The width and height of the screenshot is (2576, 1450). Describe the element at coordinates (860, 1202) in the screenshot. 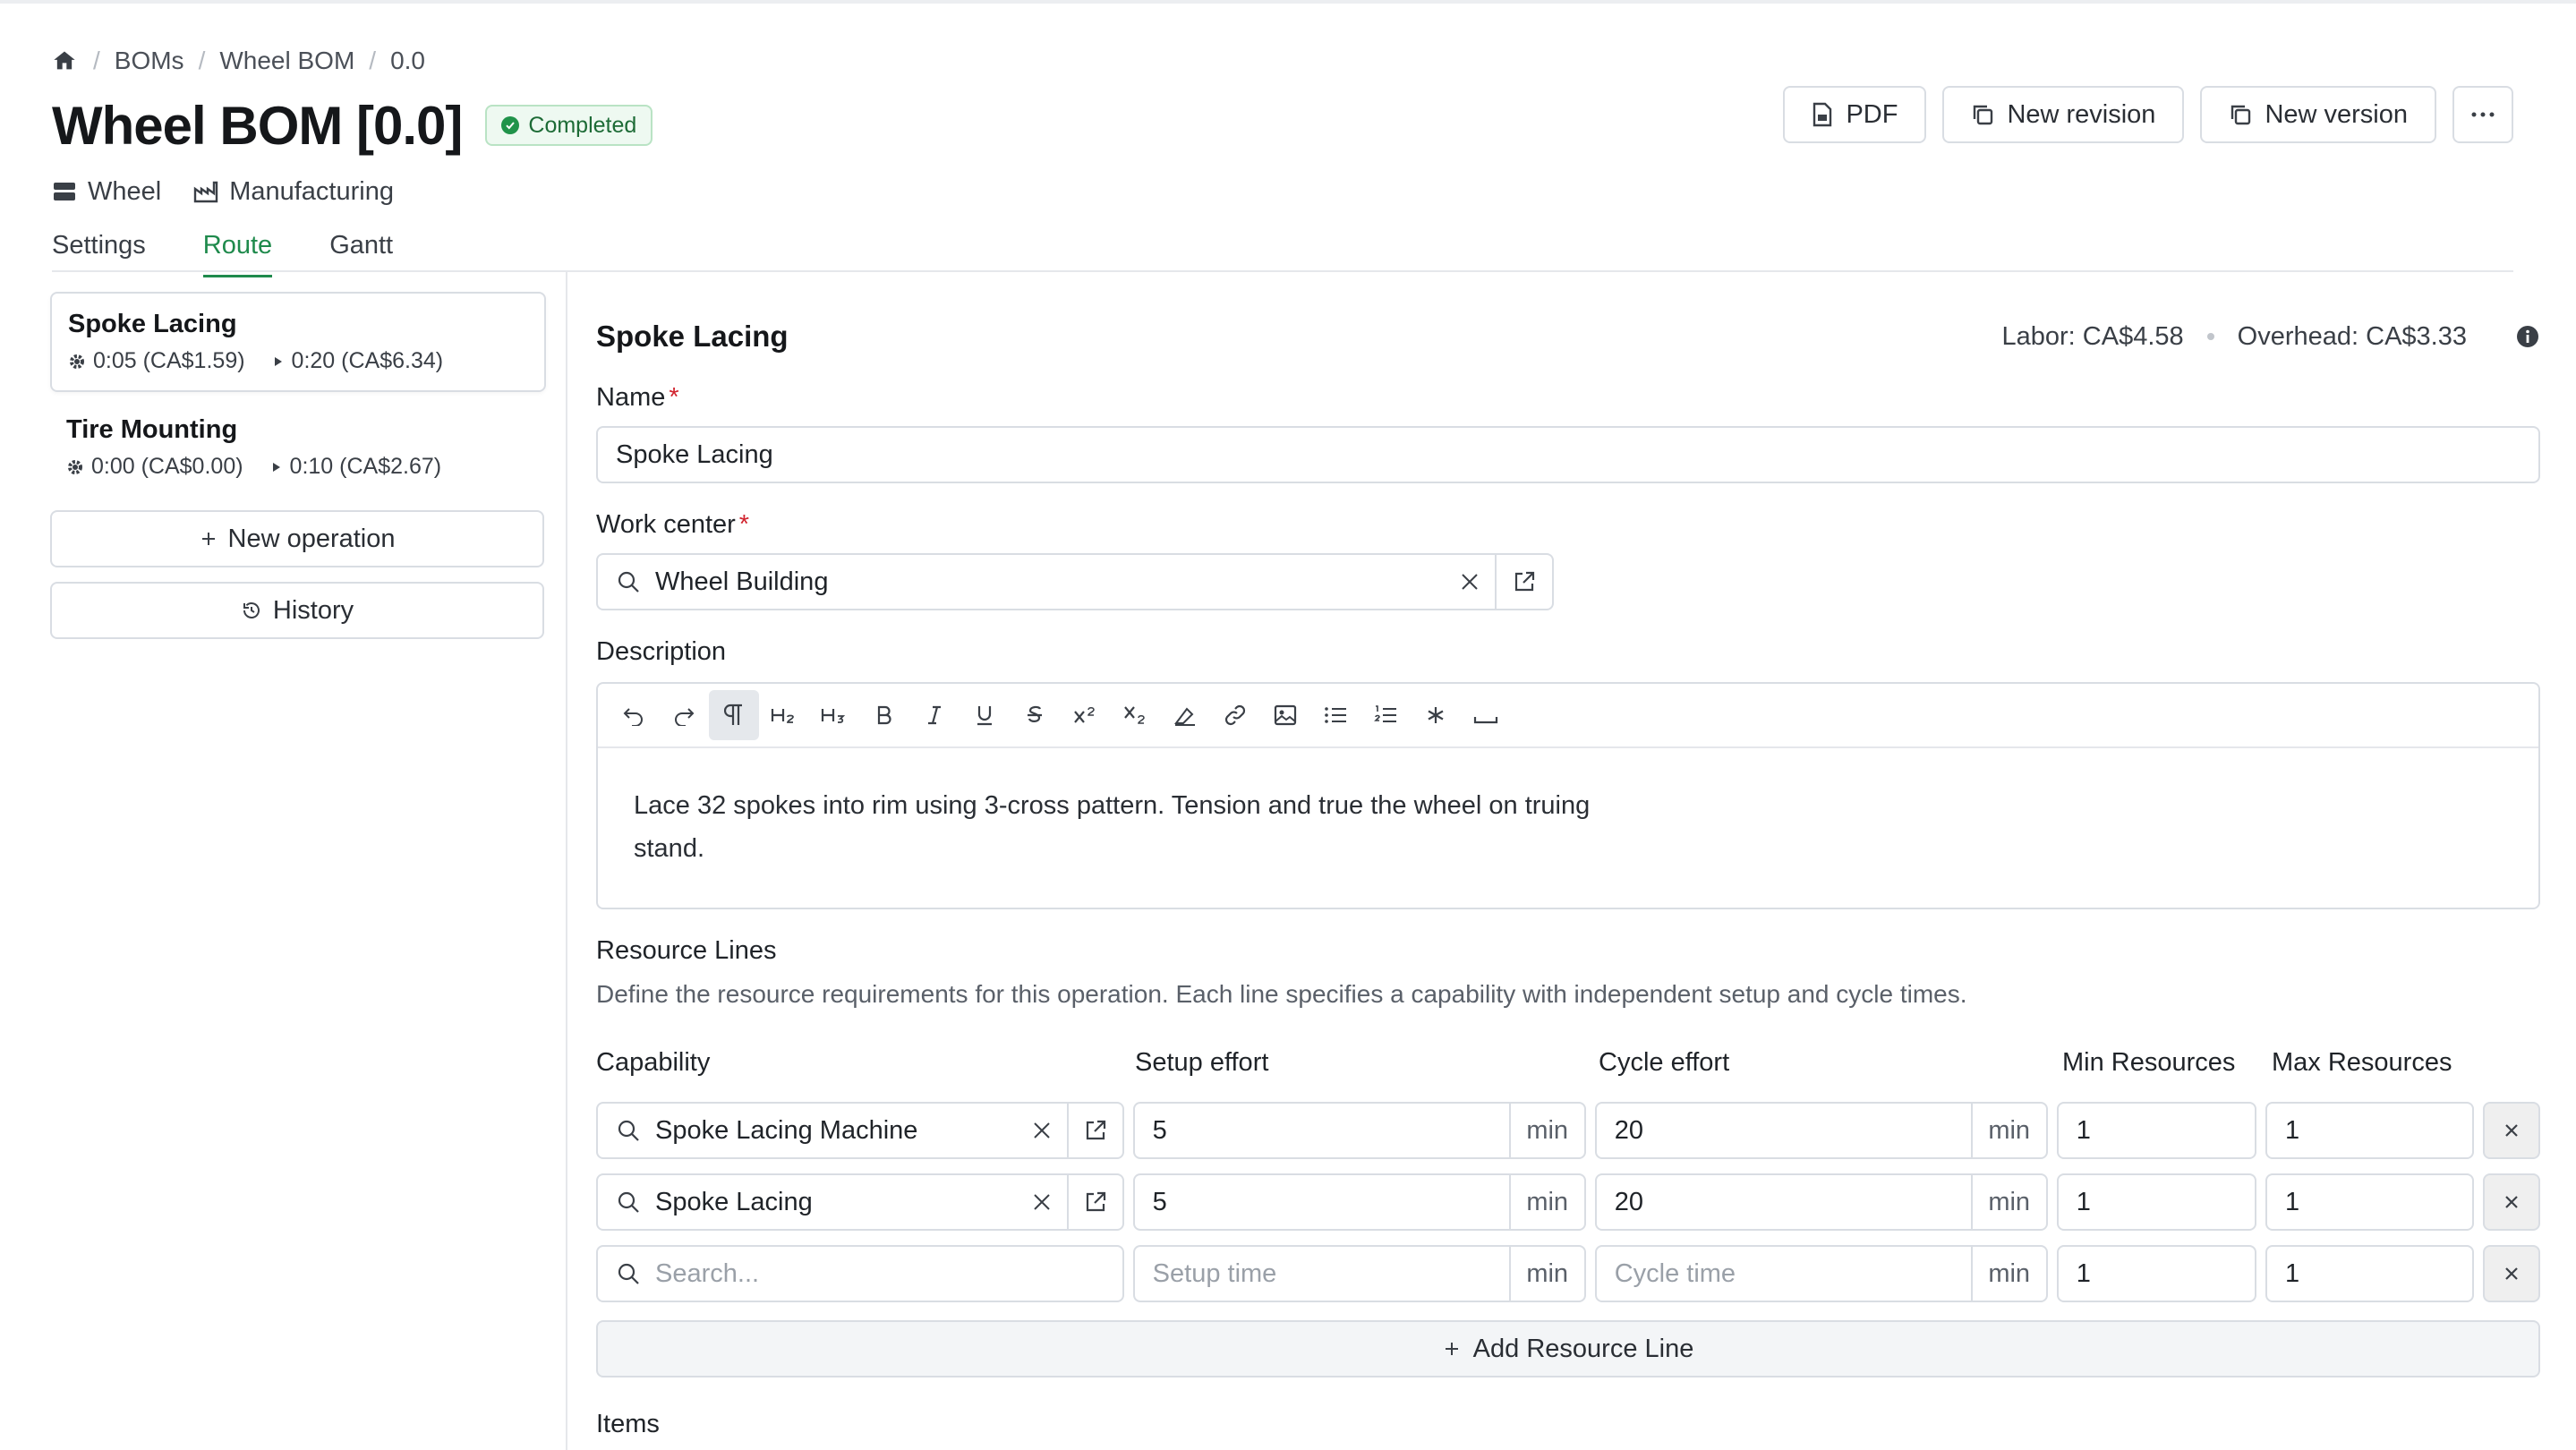

I see `capability-select: Spoke Lacing` at that location.